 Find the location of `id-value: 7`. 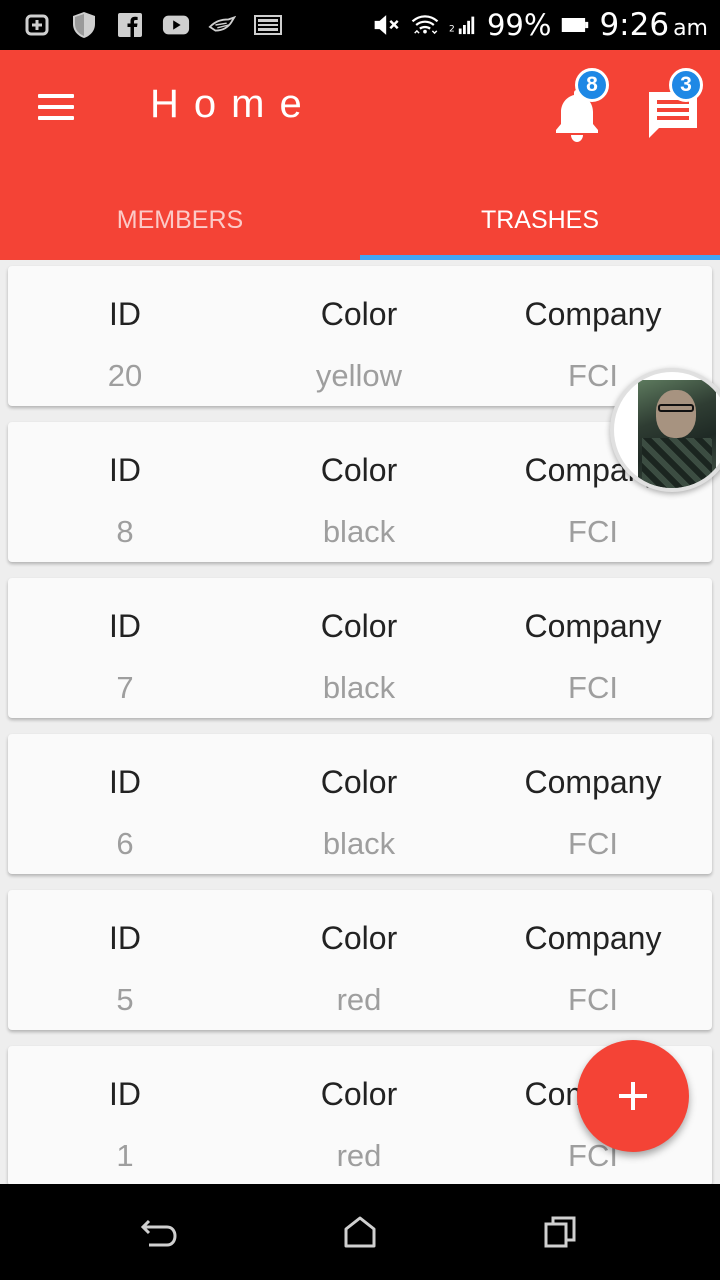

id-value: 7 is located at coordinates (125, 687).